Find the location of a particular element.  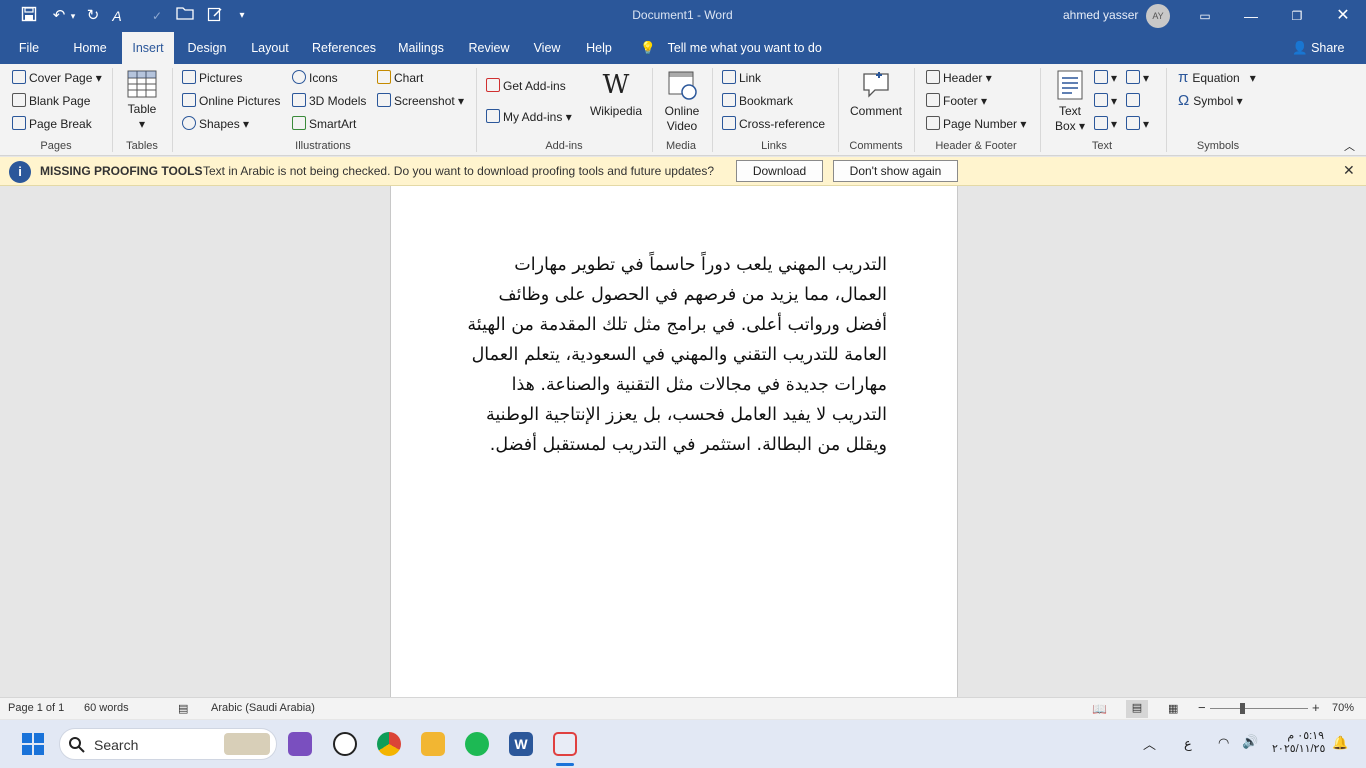

object-icon is located at coordinates (1133, 123).